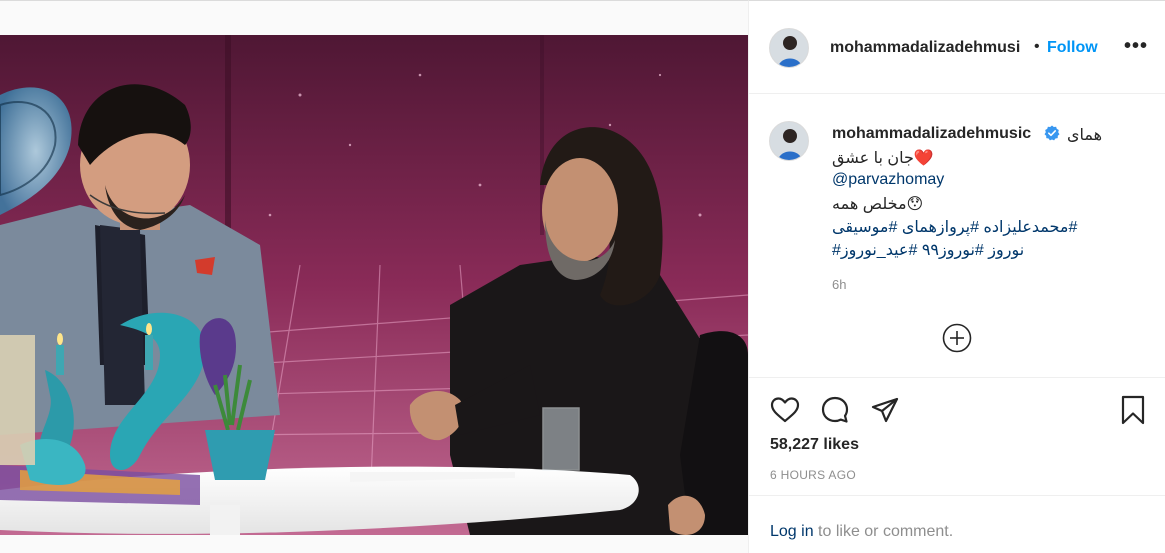 This screenshot has width=1165, height=553. I want to click on caption-avatar, so click(789, 141).